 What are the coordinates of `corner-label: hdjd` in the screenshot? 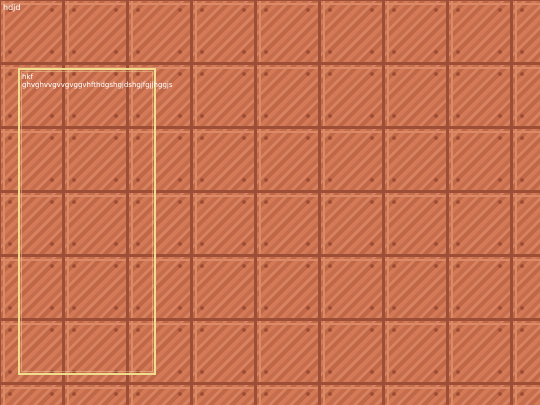 It's located at (12, 7).